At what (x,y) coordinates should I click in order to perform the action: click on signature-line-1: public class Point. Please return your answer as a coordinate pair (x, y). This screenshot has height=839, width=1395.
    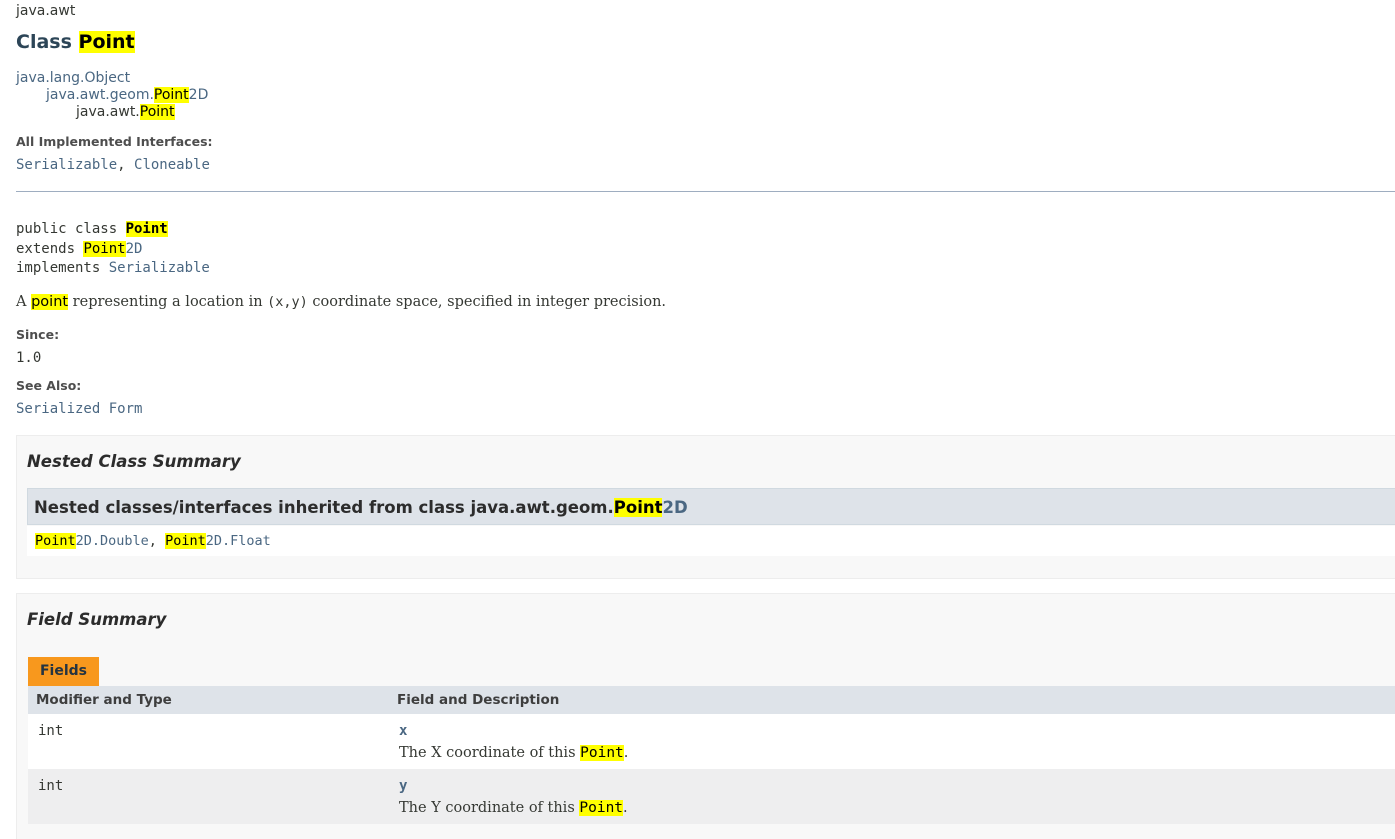
    Looking at the image, I should click on (113, 230).